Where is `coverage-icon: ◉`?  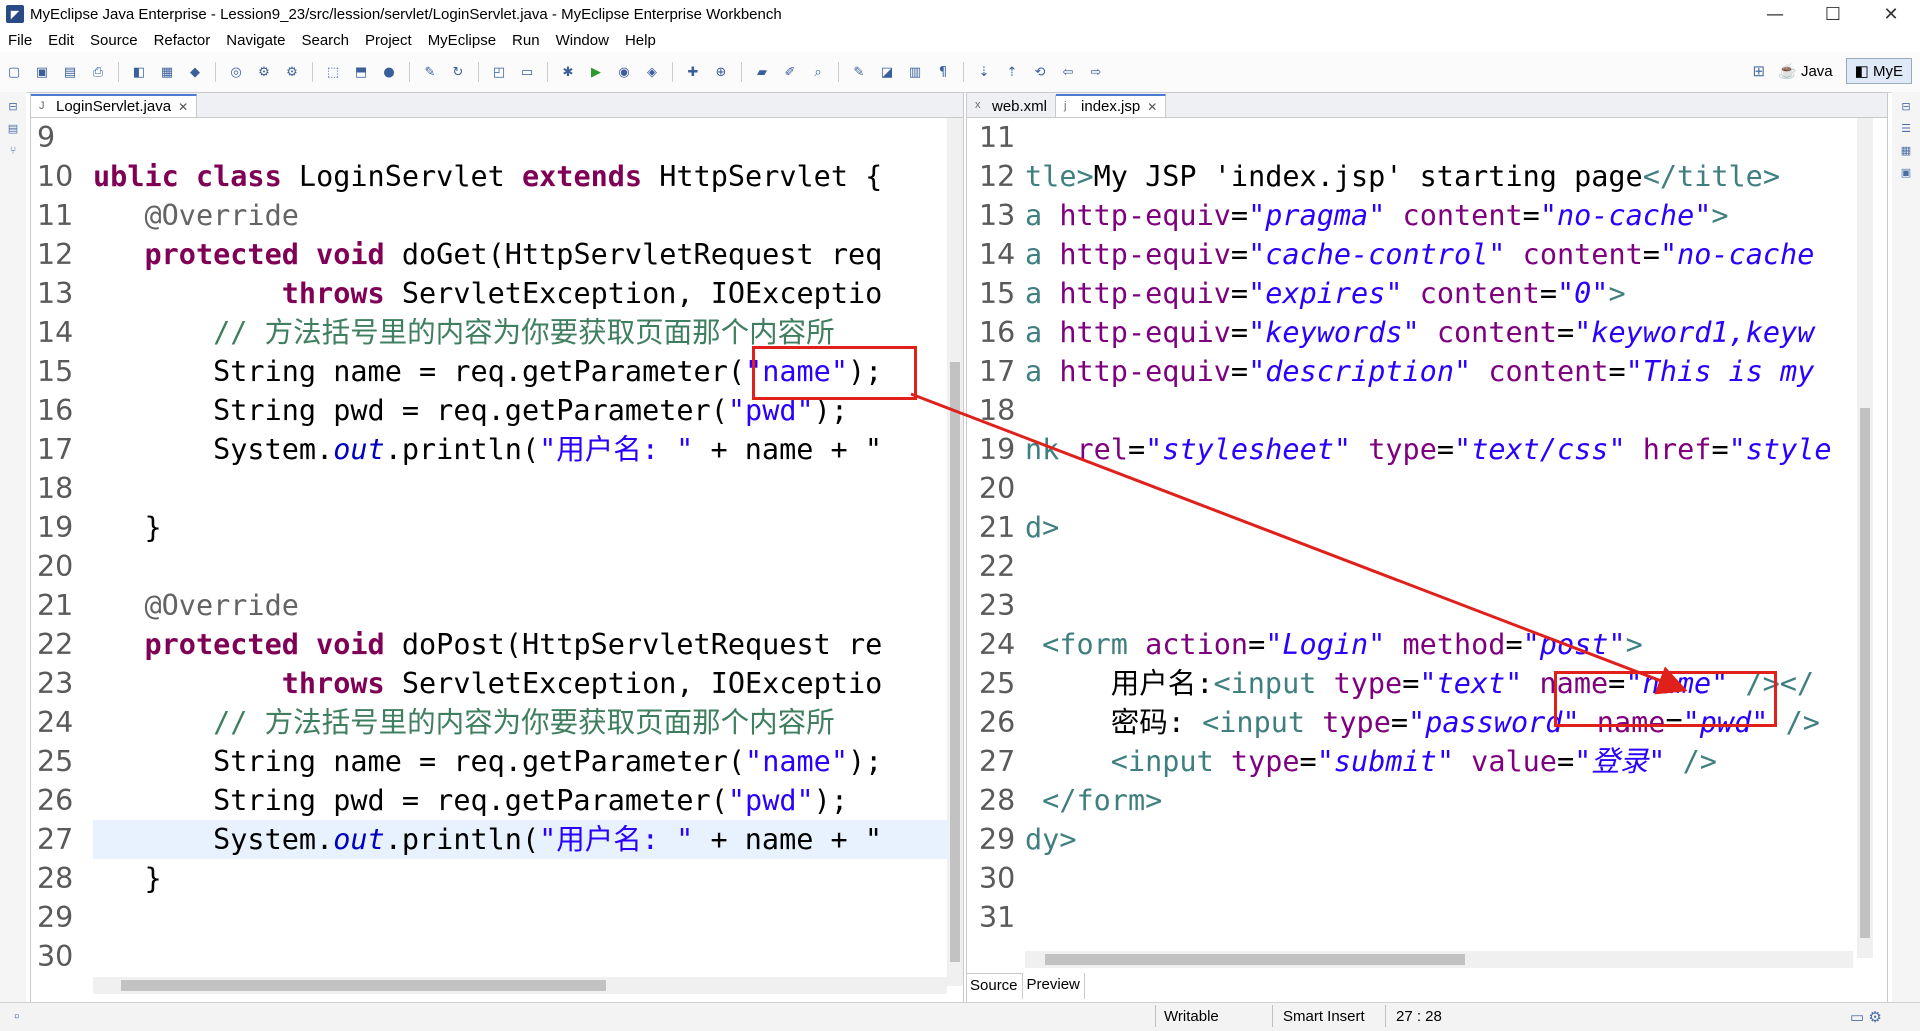 coverage-icon: ◉ is located at coordinates (624, 72).